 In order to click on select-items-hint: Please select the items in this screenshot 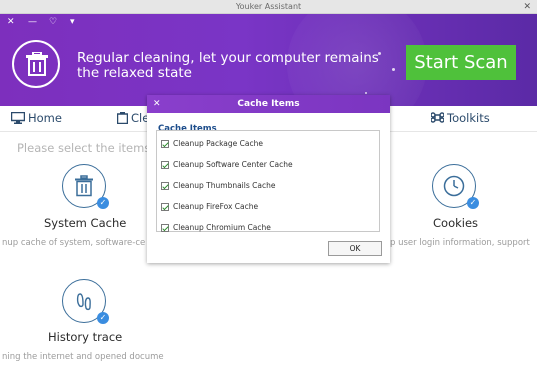, I will do `click(84, 148)`.